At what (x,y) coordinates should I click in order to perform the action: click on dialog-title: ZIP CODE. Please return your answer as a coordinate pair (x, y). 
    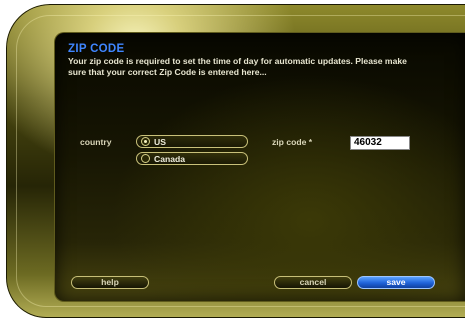
    Looking at the image, I should click on (96, 49).